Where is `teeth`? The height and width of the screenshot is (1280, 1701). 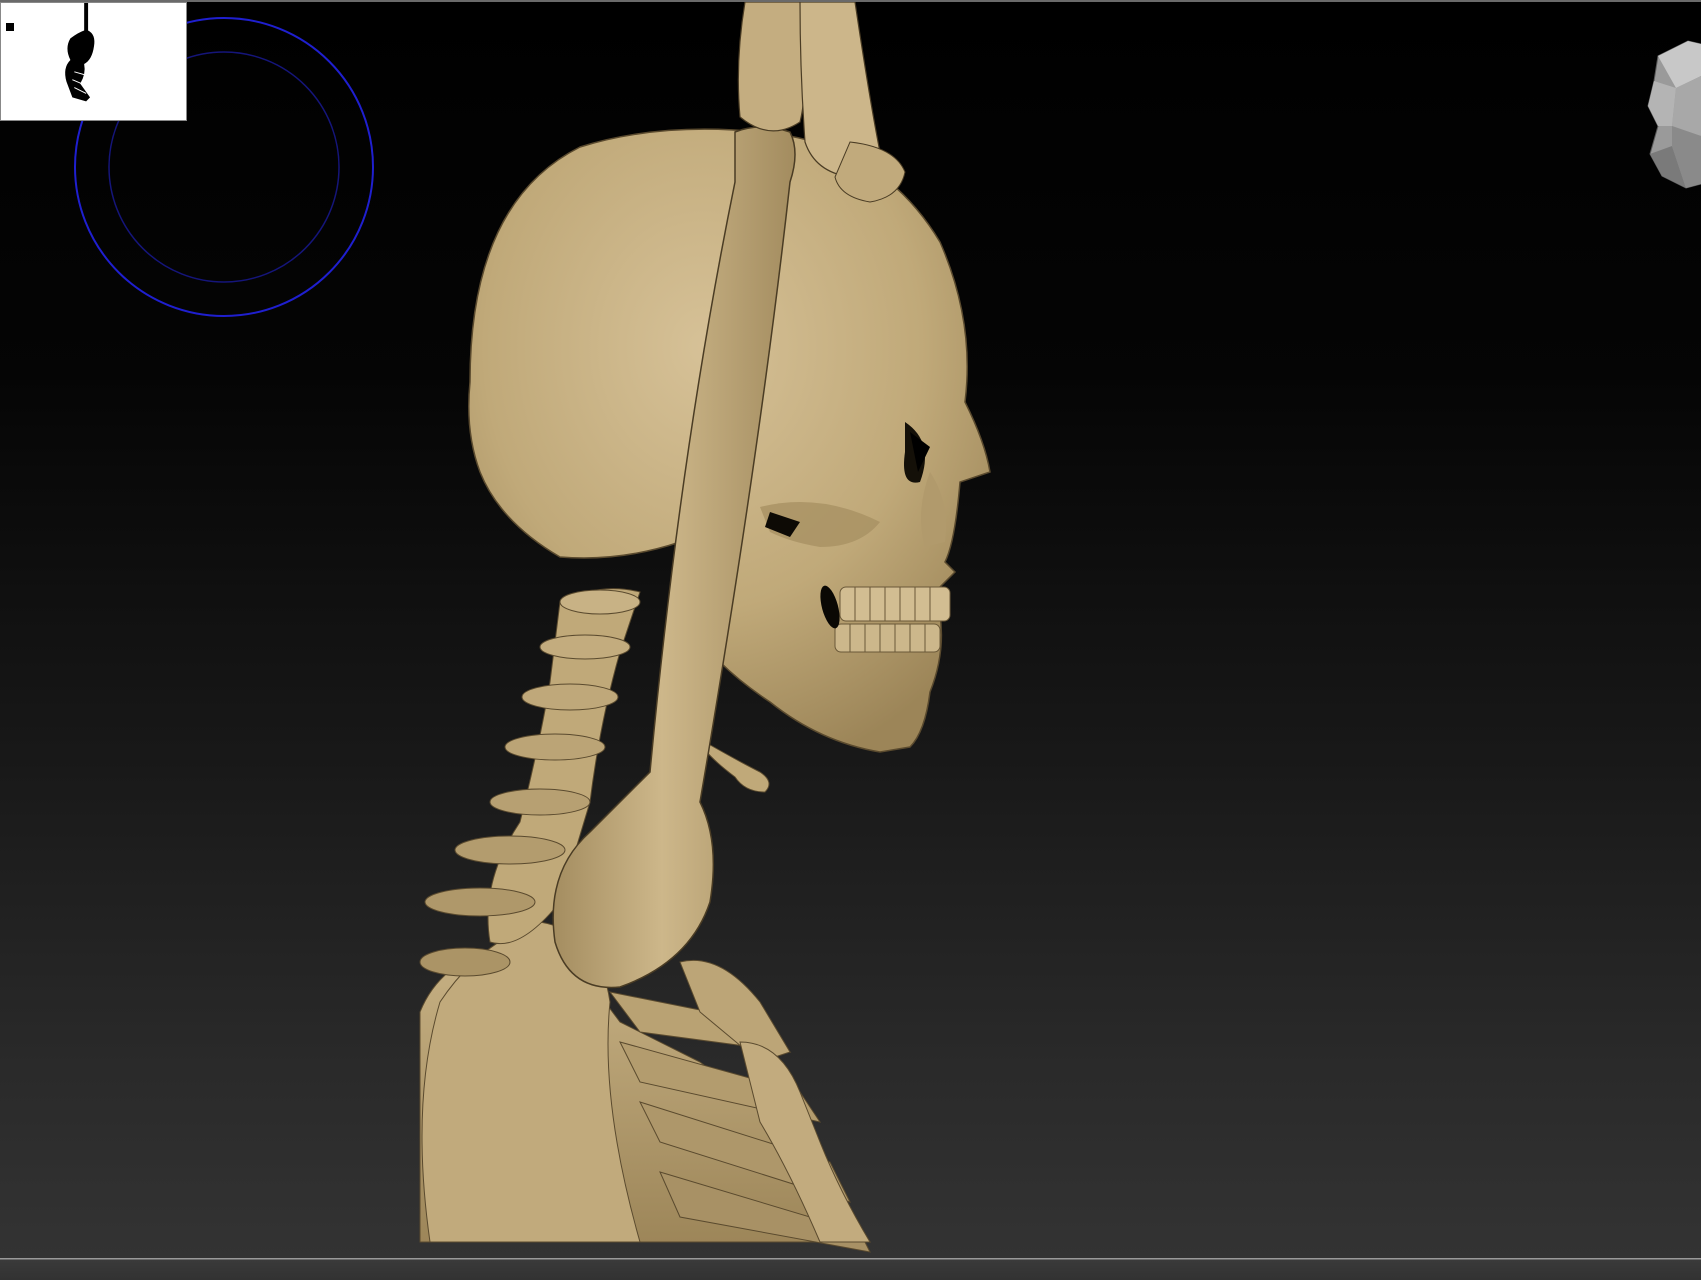 teeth is located at coordinates (892, 619).